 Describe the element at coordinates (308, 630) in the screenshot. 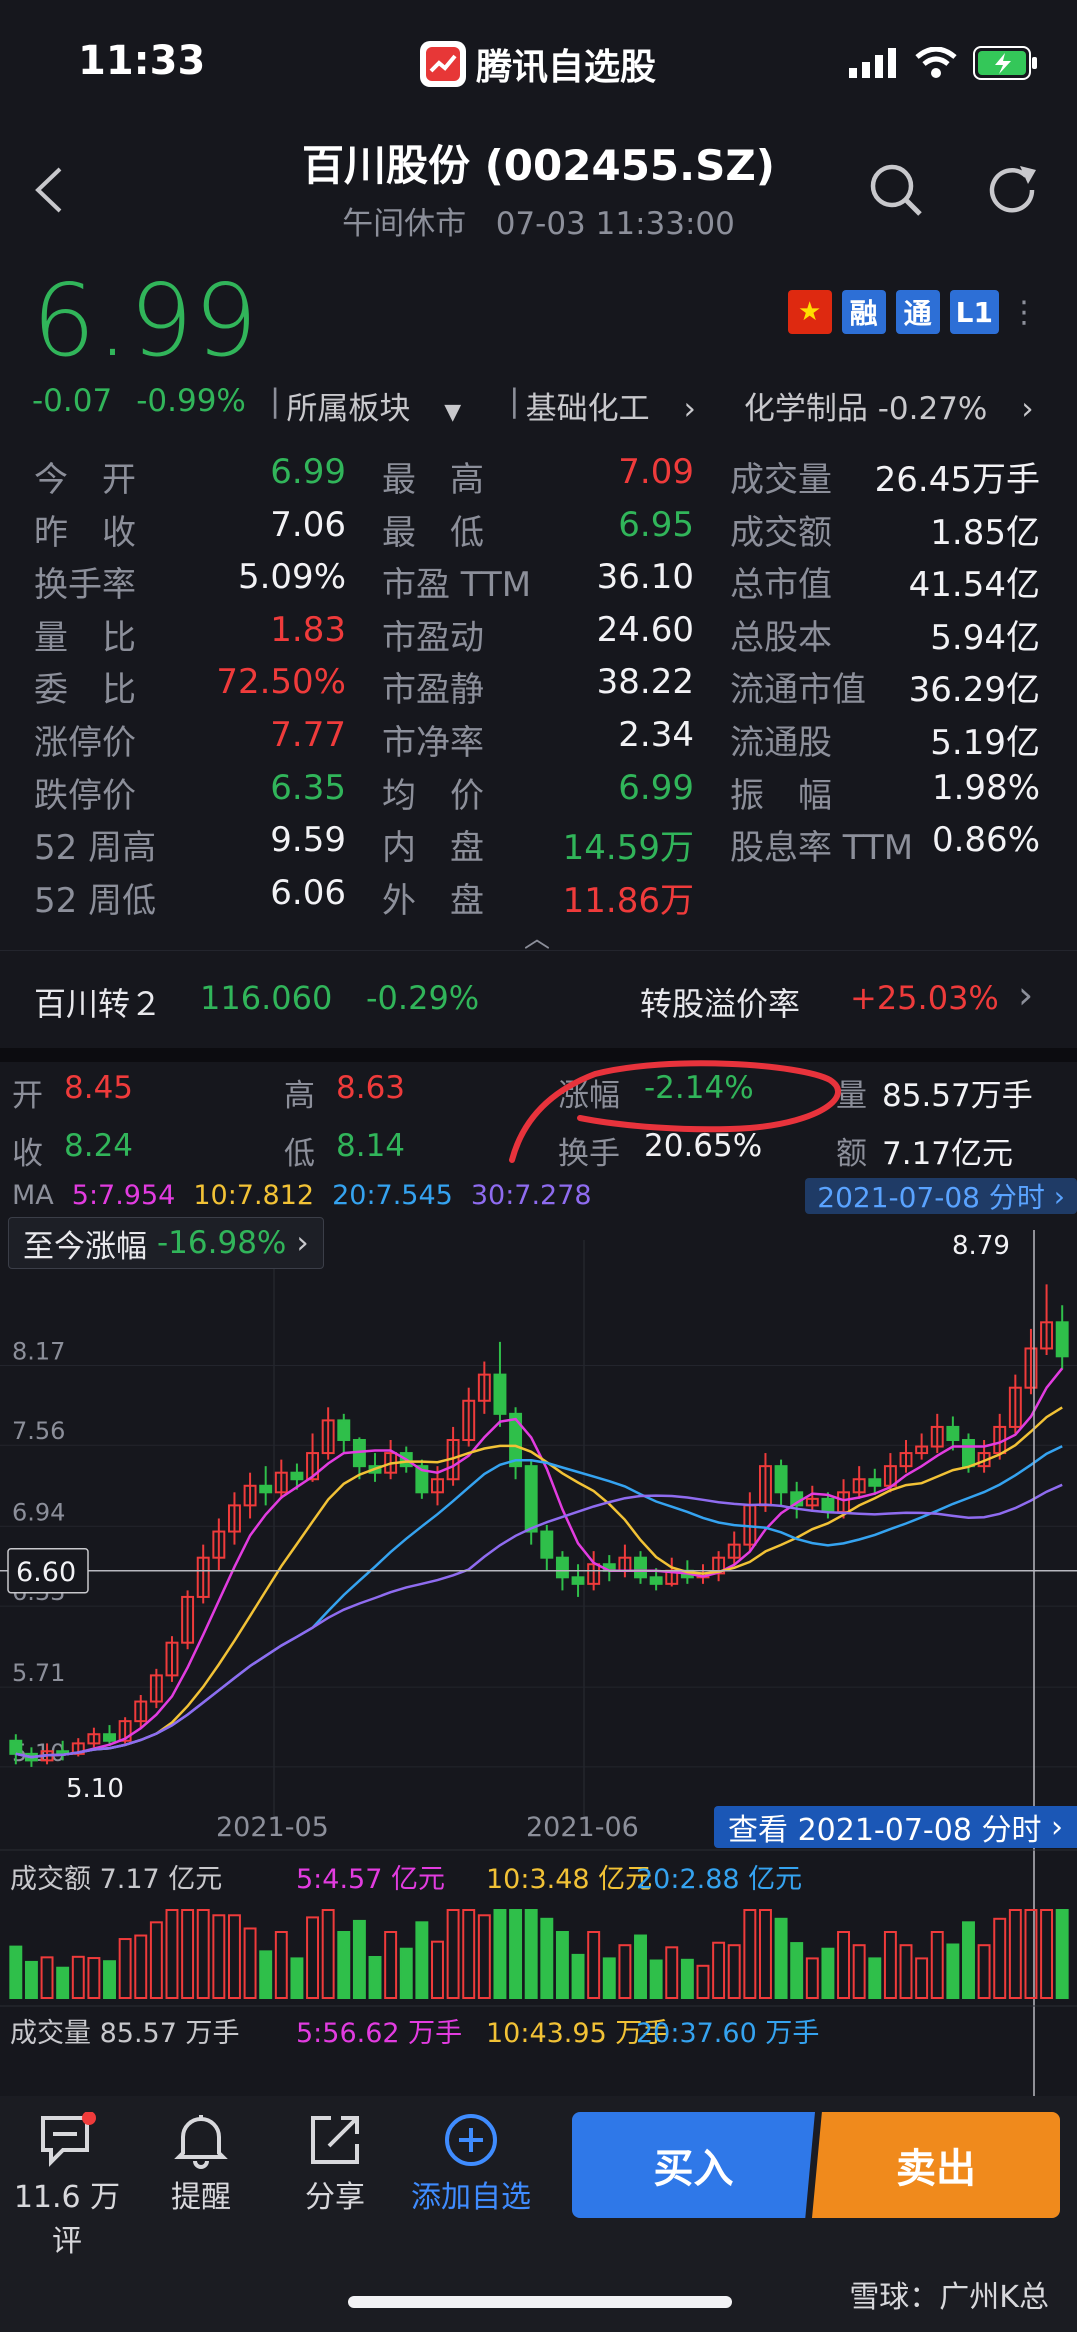

I see `stat-value: 1.83` at that location.